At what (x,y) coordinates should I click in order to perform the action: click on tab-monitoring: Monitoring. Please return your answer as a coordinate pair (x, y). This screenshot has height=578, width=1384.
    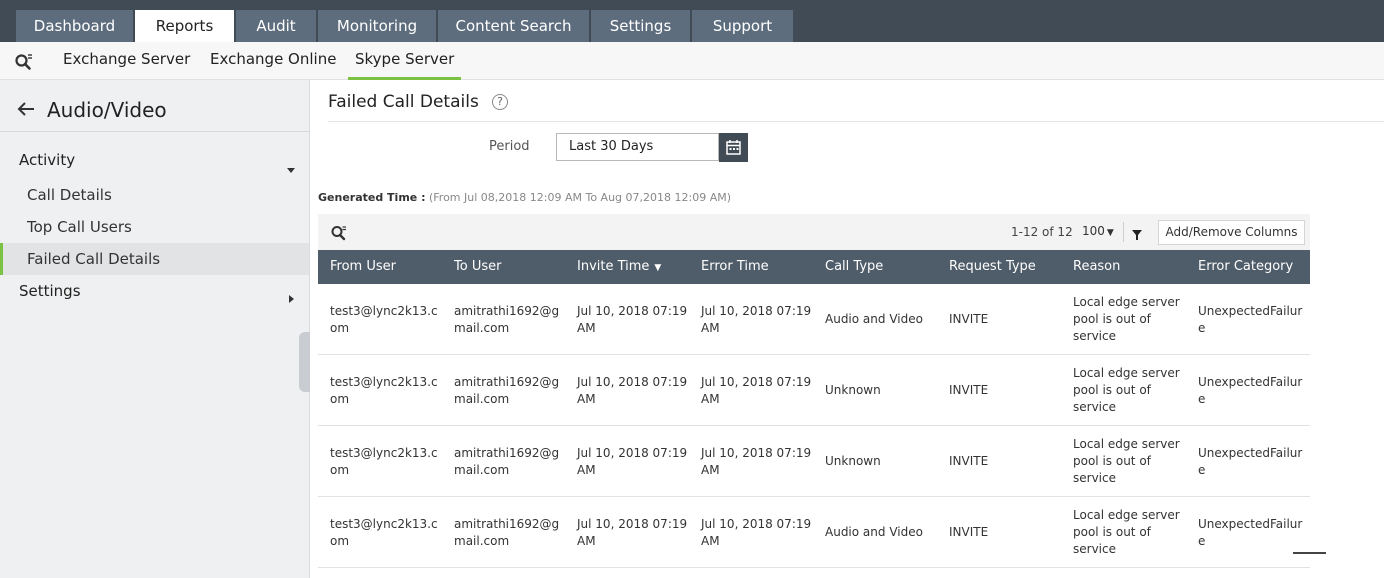
    Looking at the image, I should click on (377, 26).